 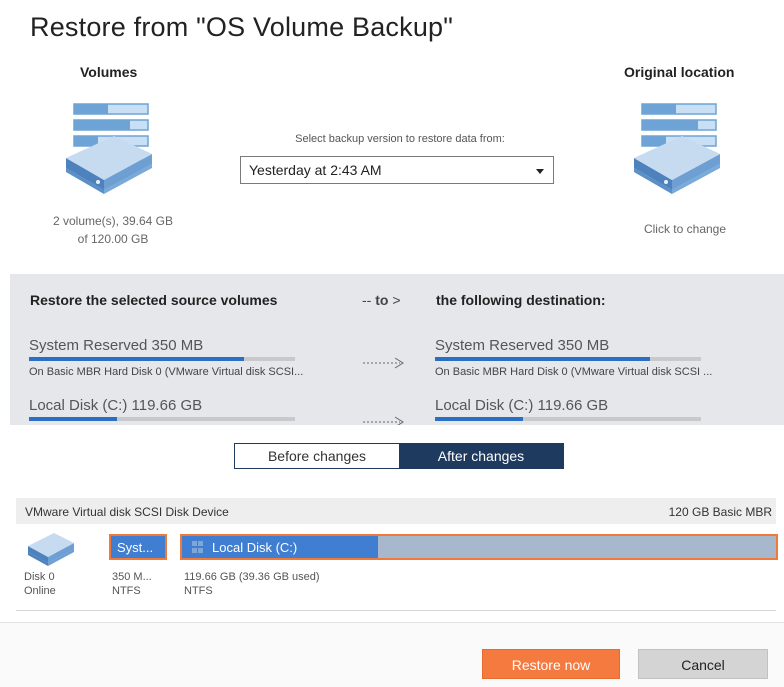 I want to click on partition-size: 119.66 GB (39.36 GB used), so click(x=252, y=577).